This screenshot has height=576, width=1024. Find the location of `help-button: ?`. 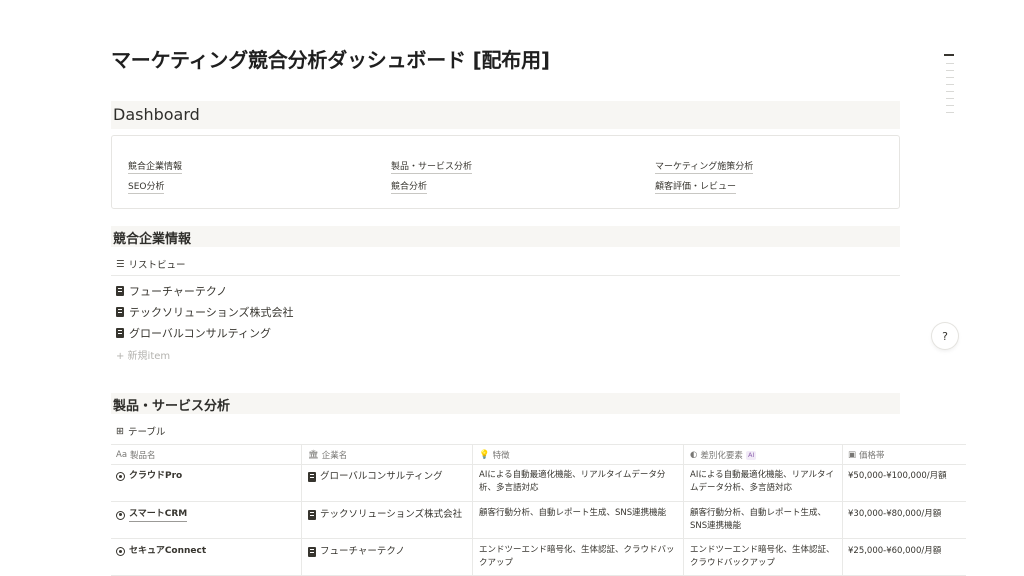

help-button: ? is located at coordinates (945, 336).